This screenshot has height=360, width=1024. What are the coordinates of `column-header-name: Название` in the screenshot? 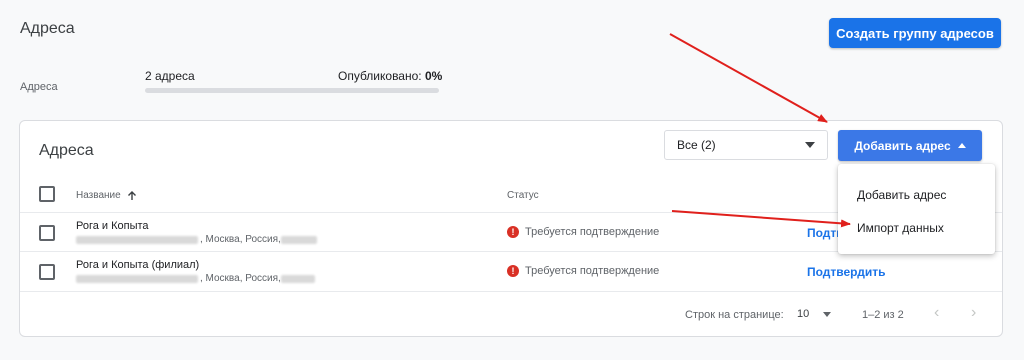 It's located at (106, 195).